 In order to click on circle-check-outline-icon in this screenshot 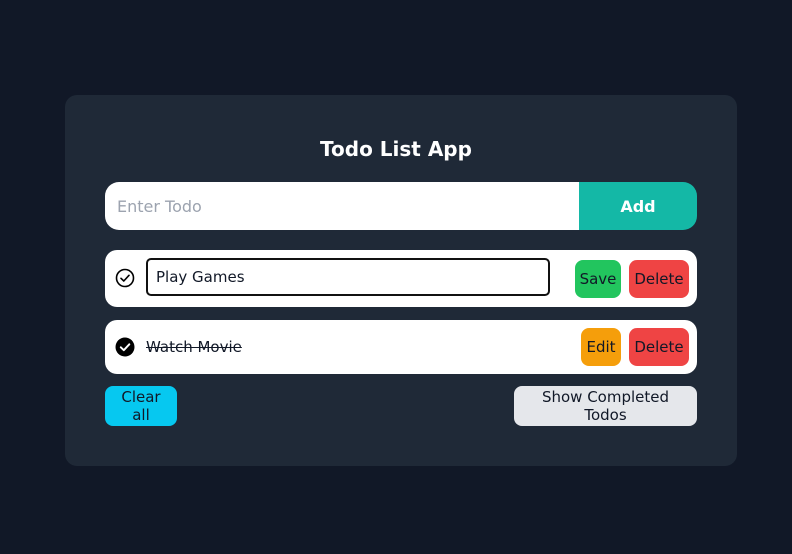, I will do `click(125, 278)`.